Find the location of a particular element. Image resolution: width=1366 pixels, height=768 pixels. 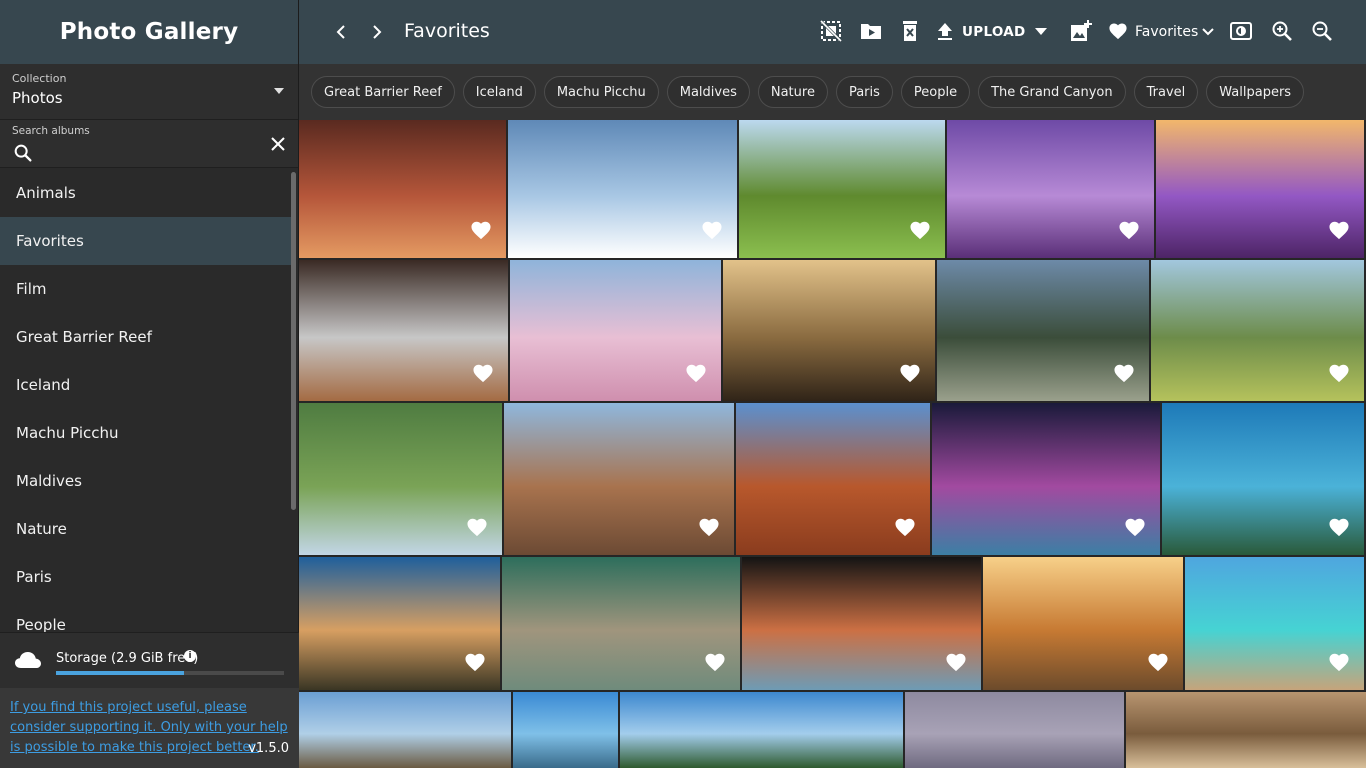

add-photo-icon is located at coordinates (1081, 31).